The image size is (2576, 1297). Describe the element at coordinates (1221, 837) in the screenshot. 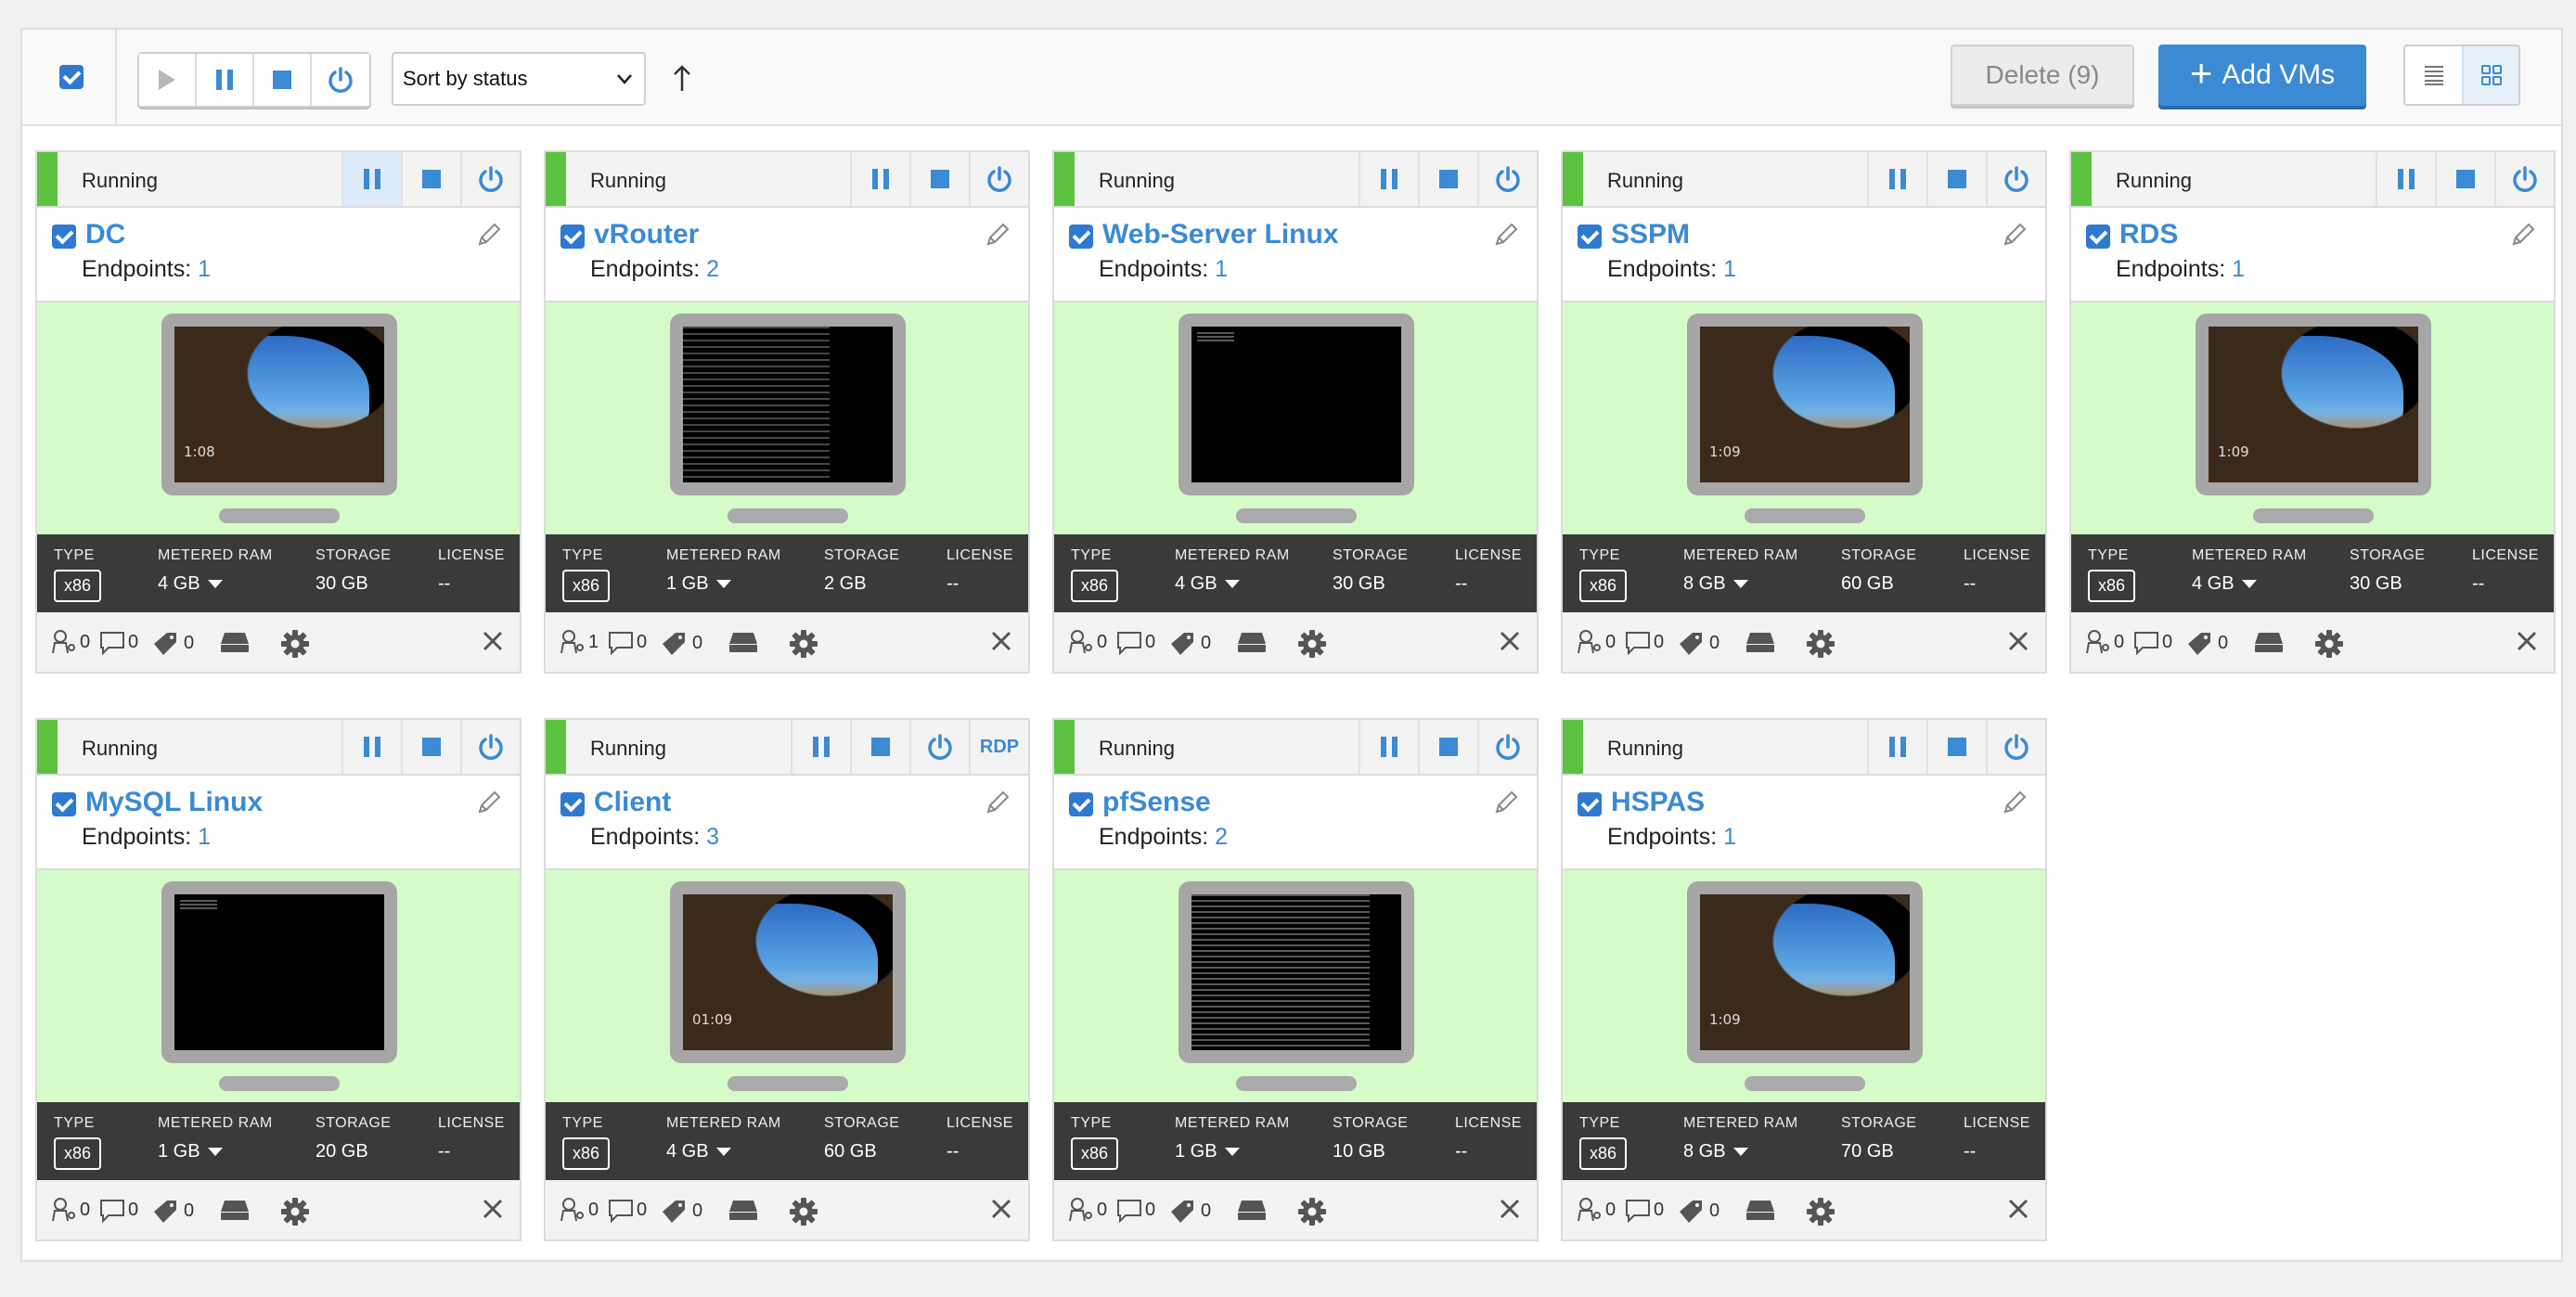

I see `endpoints-count-link: 2` at that location.